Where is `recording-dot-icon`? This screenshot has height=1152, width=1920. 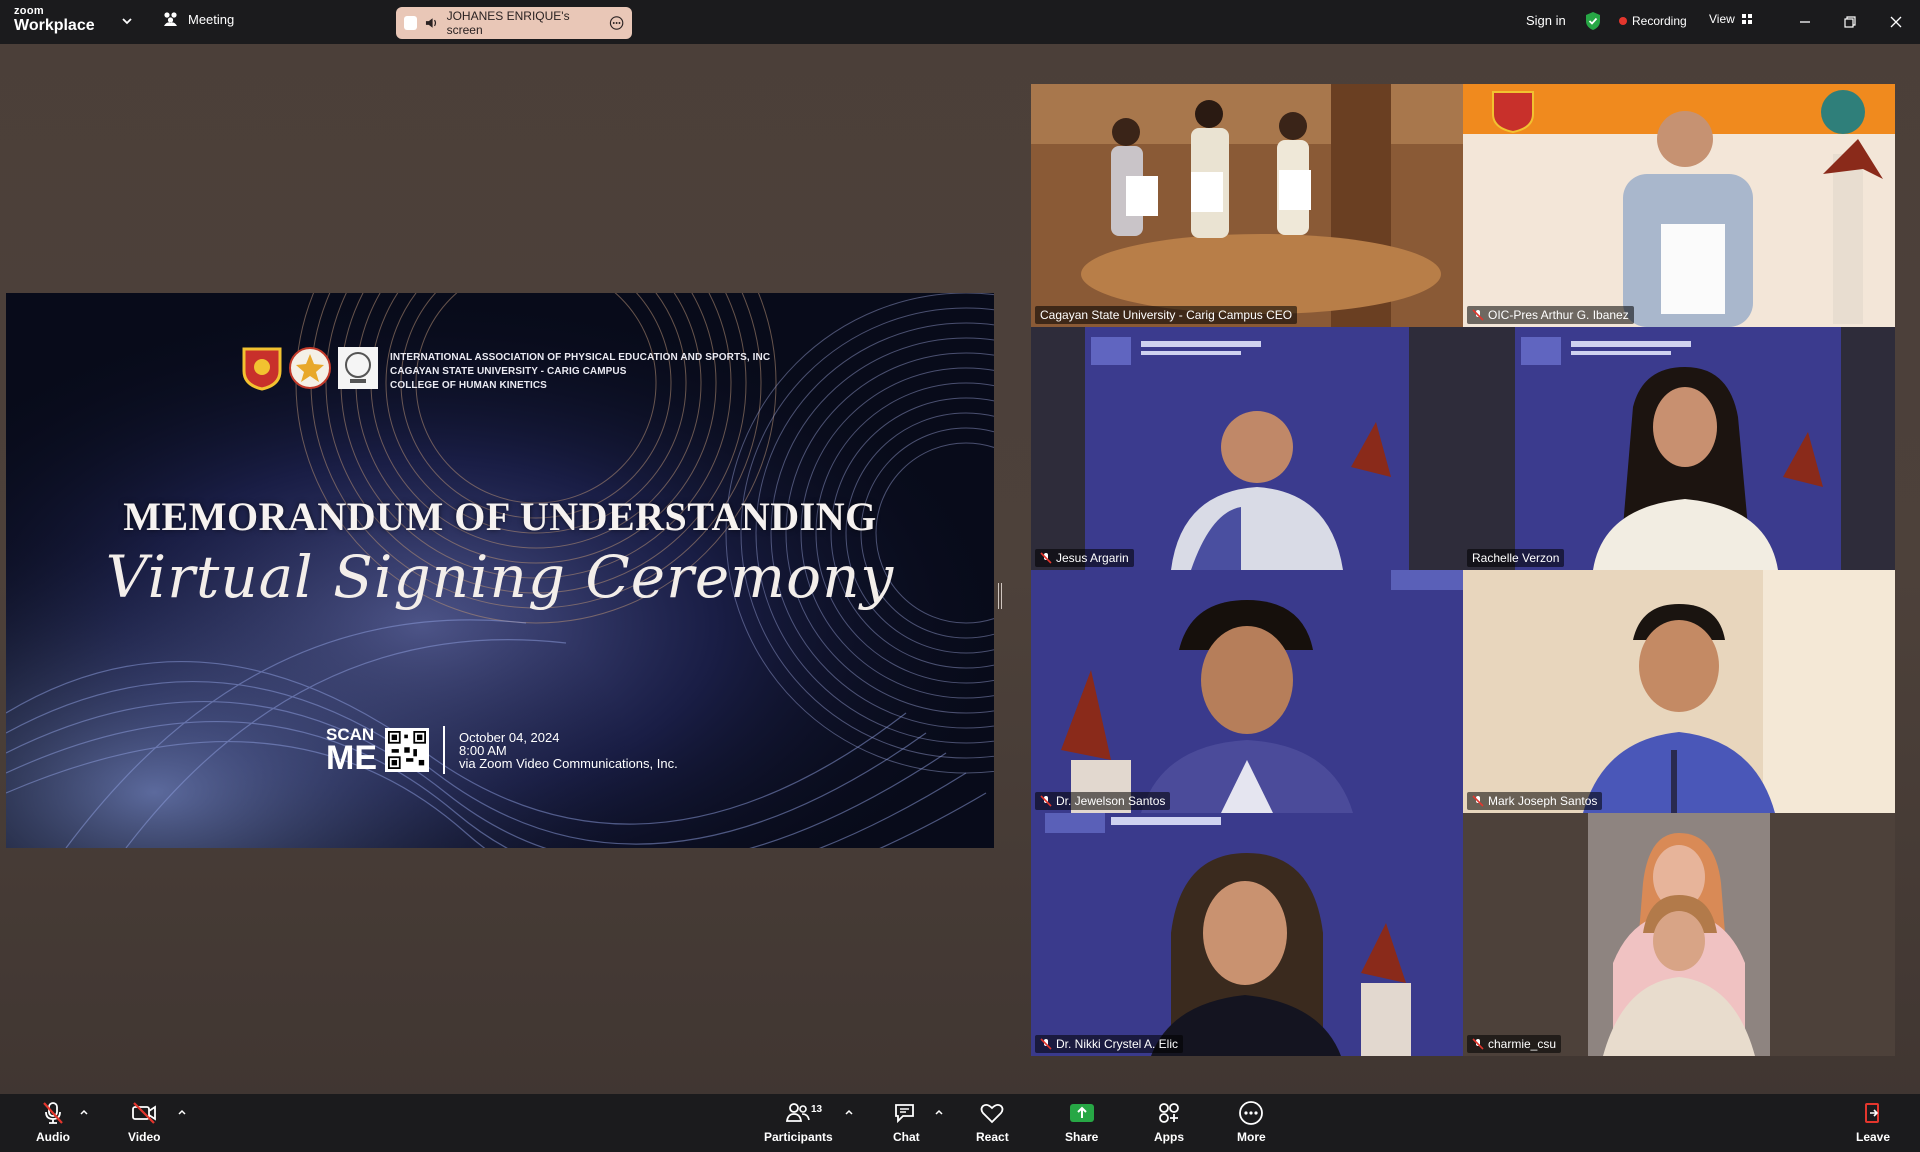 recording-dot-icon is located at coordinates (1623, 21).